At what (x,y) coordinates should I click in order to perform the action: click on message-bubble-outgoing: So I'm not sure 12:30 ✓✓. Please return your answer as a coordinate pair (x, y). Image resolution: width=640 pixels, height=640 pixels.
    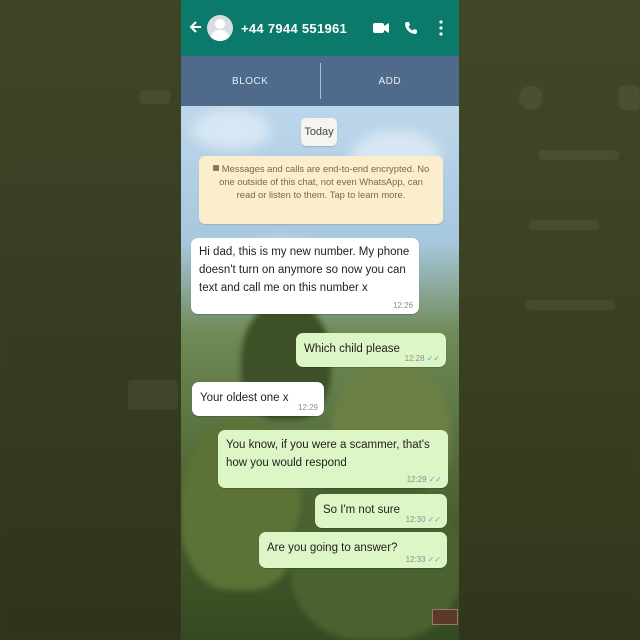
    Looking at the image, I should click on (381, 511).